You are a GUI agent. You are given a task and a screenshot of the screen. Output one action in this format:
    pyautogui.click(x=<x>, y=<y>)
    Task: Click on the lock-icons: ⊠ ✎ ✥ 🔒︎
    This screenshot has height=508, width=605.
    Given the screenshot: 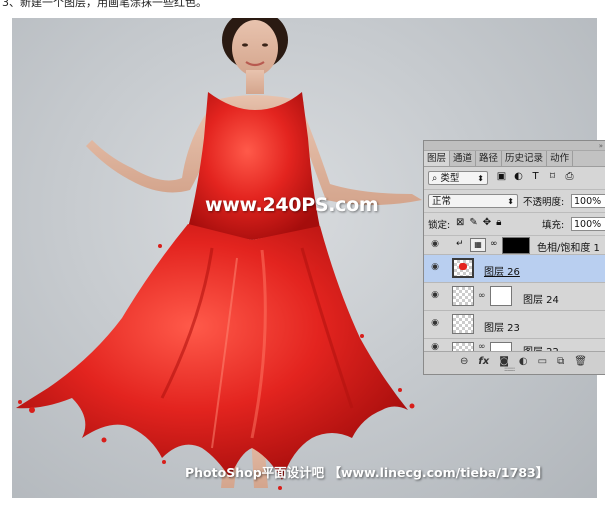 What is the action you would take?
    pyautogui.click(x=479, y=222)
    